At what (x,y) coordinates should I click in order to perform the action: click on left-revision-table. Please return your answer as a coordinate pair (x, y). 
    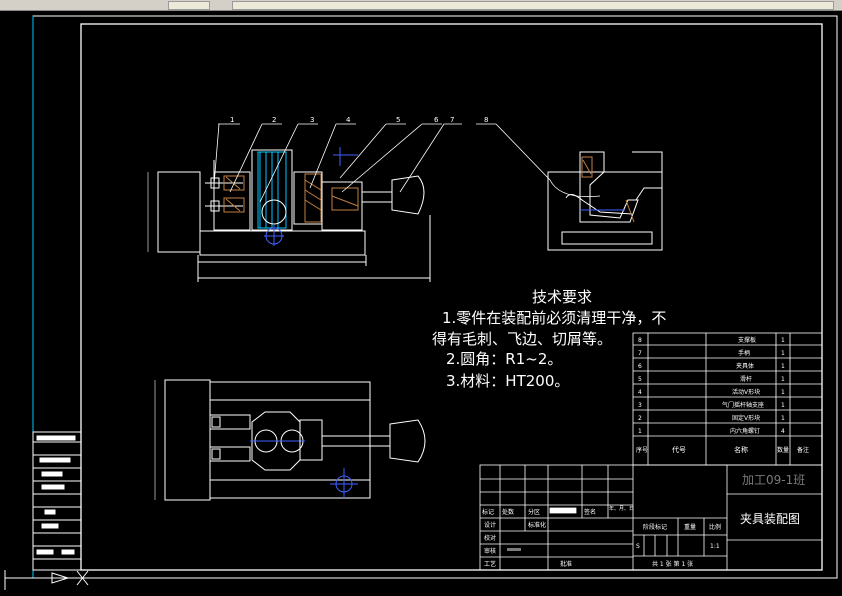
    Looking at the image, I should click on (57, 501).